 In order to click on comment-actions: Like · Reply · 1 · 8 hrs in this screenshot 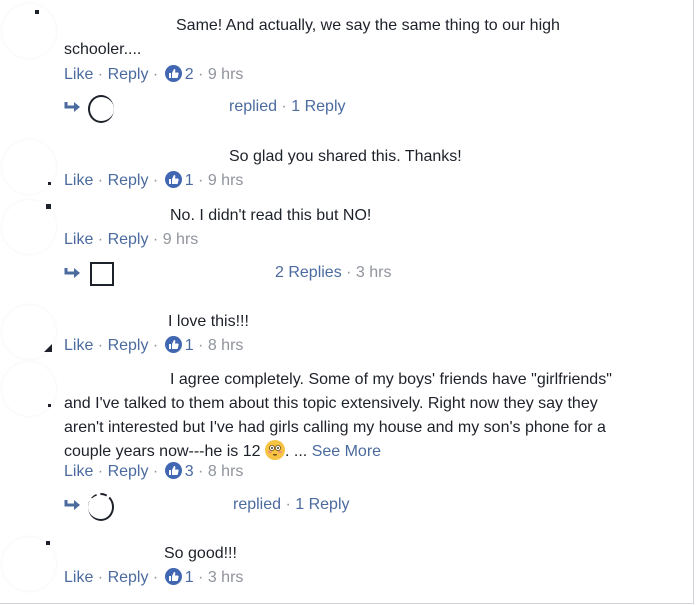, I will do `click(154, 345)`.